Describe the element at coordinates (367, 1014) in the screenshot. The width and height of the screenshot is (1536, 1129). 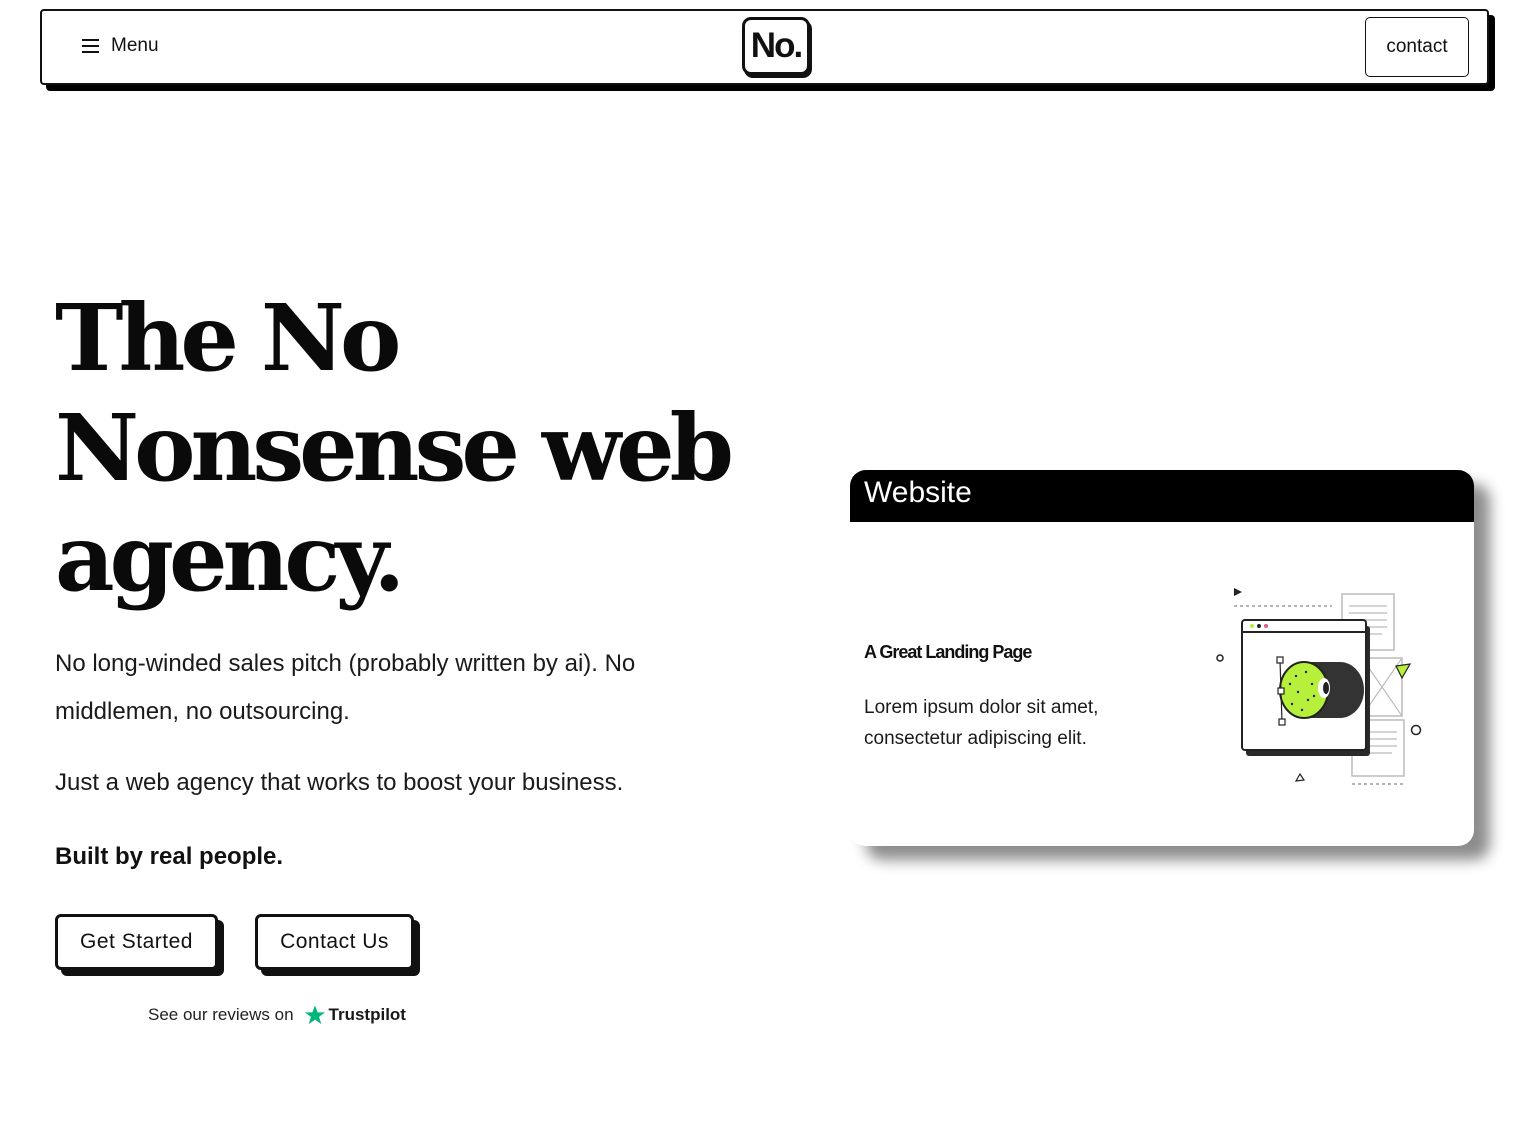
I see `trustpilot-name: Trustpilot` at that location.